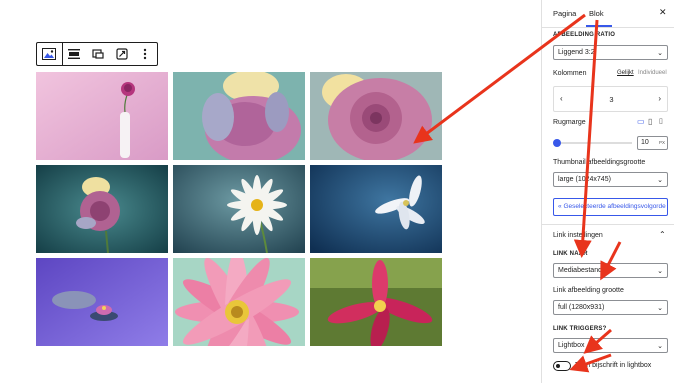 The image size is (674, 383). I want to click on caption-lightbox-toggle, so click(562, 366).